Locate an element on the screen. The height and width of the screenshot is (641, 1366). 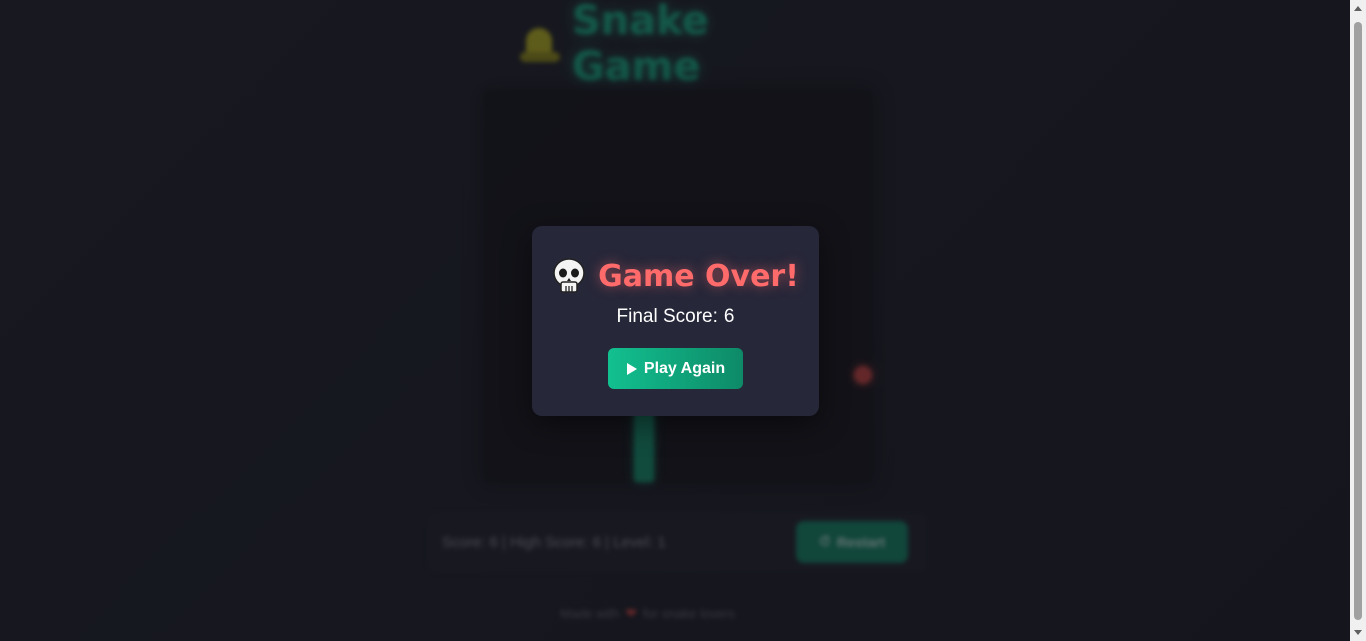
scrollbar-thumb is located at coordinates (1358, 321).